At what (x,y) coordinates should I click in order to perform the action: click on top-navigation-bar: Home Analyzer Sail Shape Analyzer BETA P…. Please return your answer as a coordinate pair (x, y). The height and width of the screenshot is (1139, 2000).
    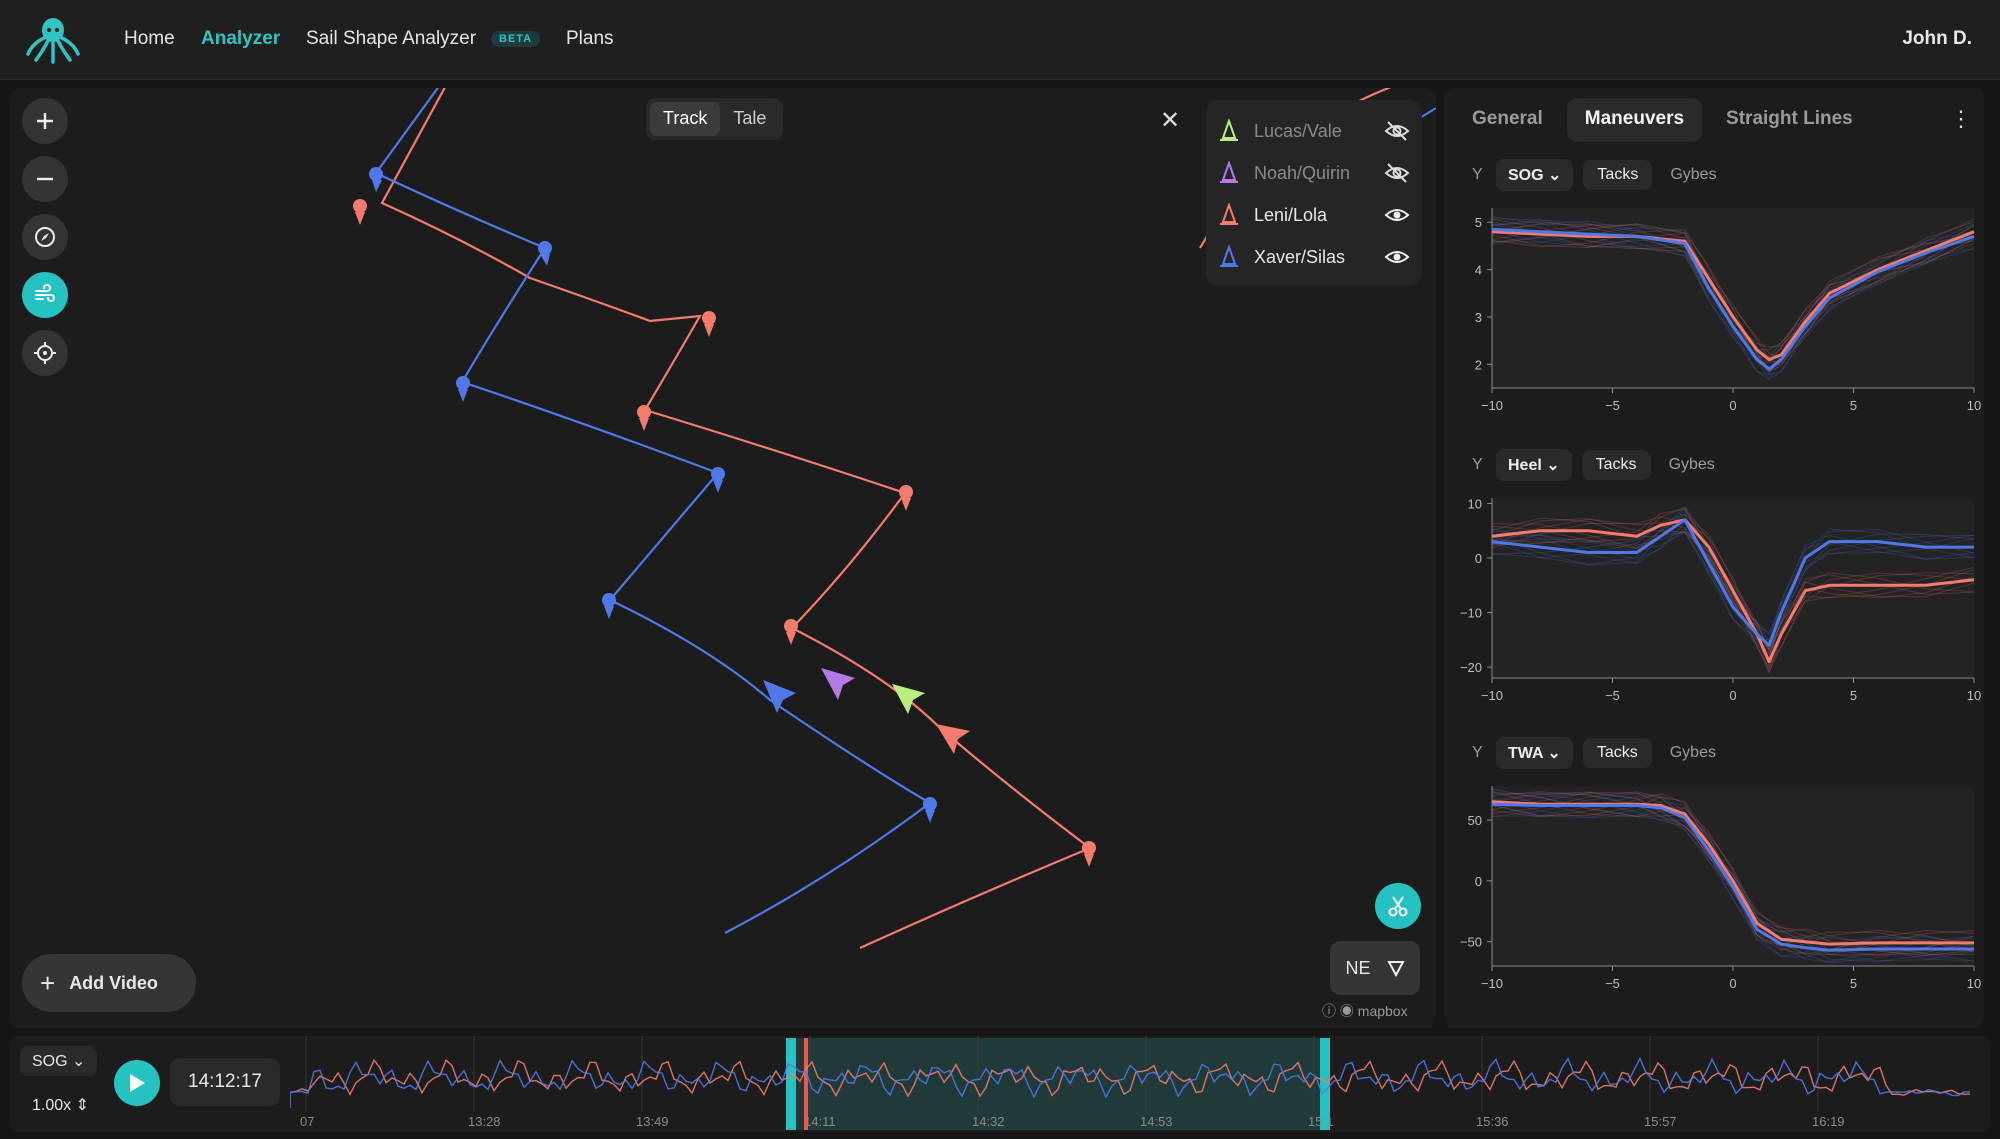
    Looking at the image, I should click on (1000, 40).